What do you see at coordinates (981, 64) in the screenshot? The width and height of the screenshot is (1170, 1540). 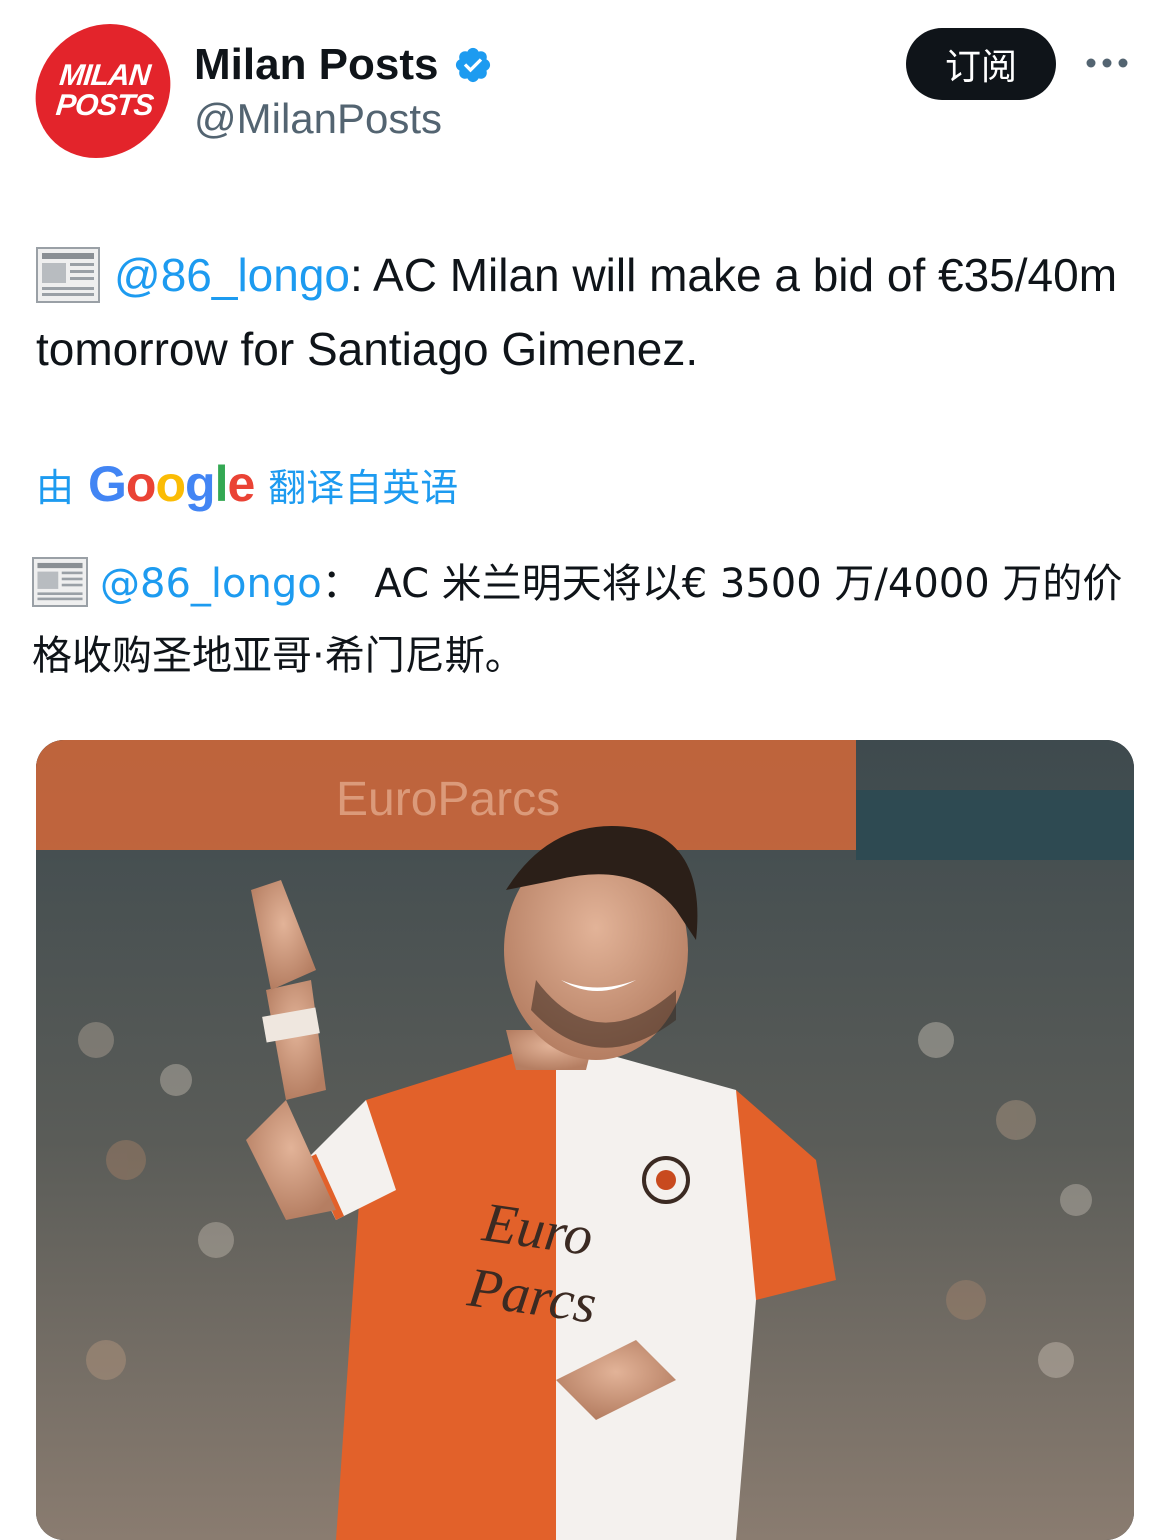 I see `subscribe-button: 订阅` at bounding box center [981, 64].